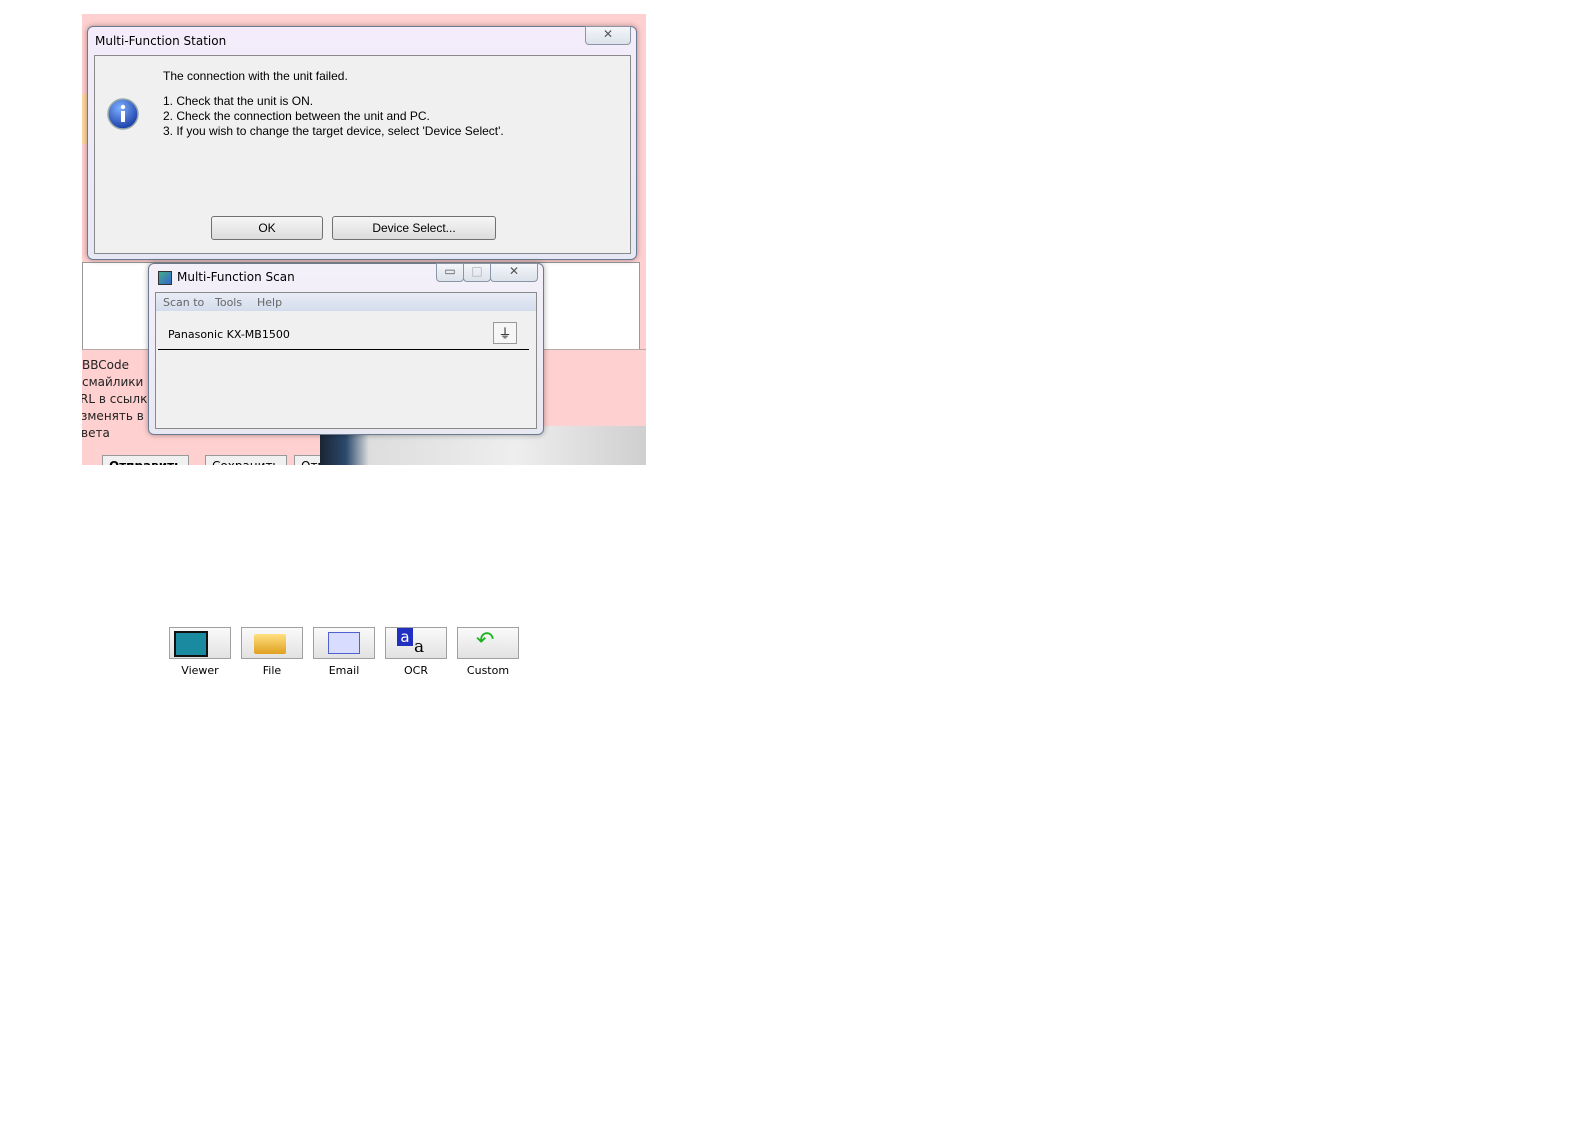 This screenshot has height=1122, width=1587. Describe the element at coordinates (113, 382) in the screenshot. I see `bg-text: смайлики` at that location.